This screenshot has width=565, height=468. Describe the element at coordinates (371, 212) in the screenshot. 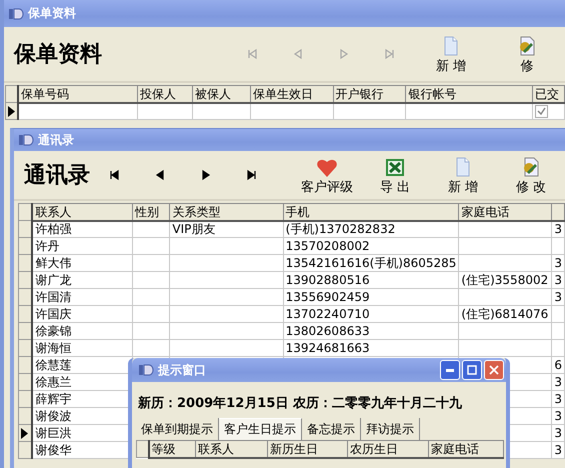

I see `column-header: 手机` at that location.